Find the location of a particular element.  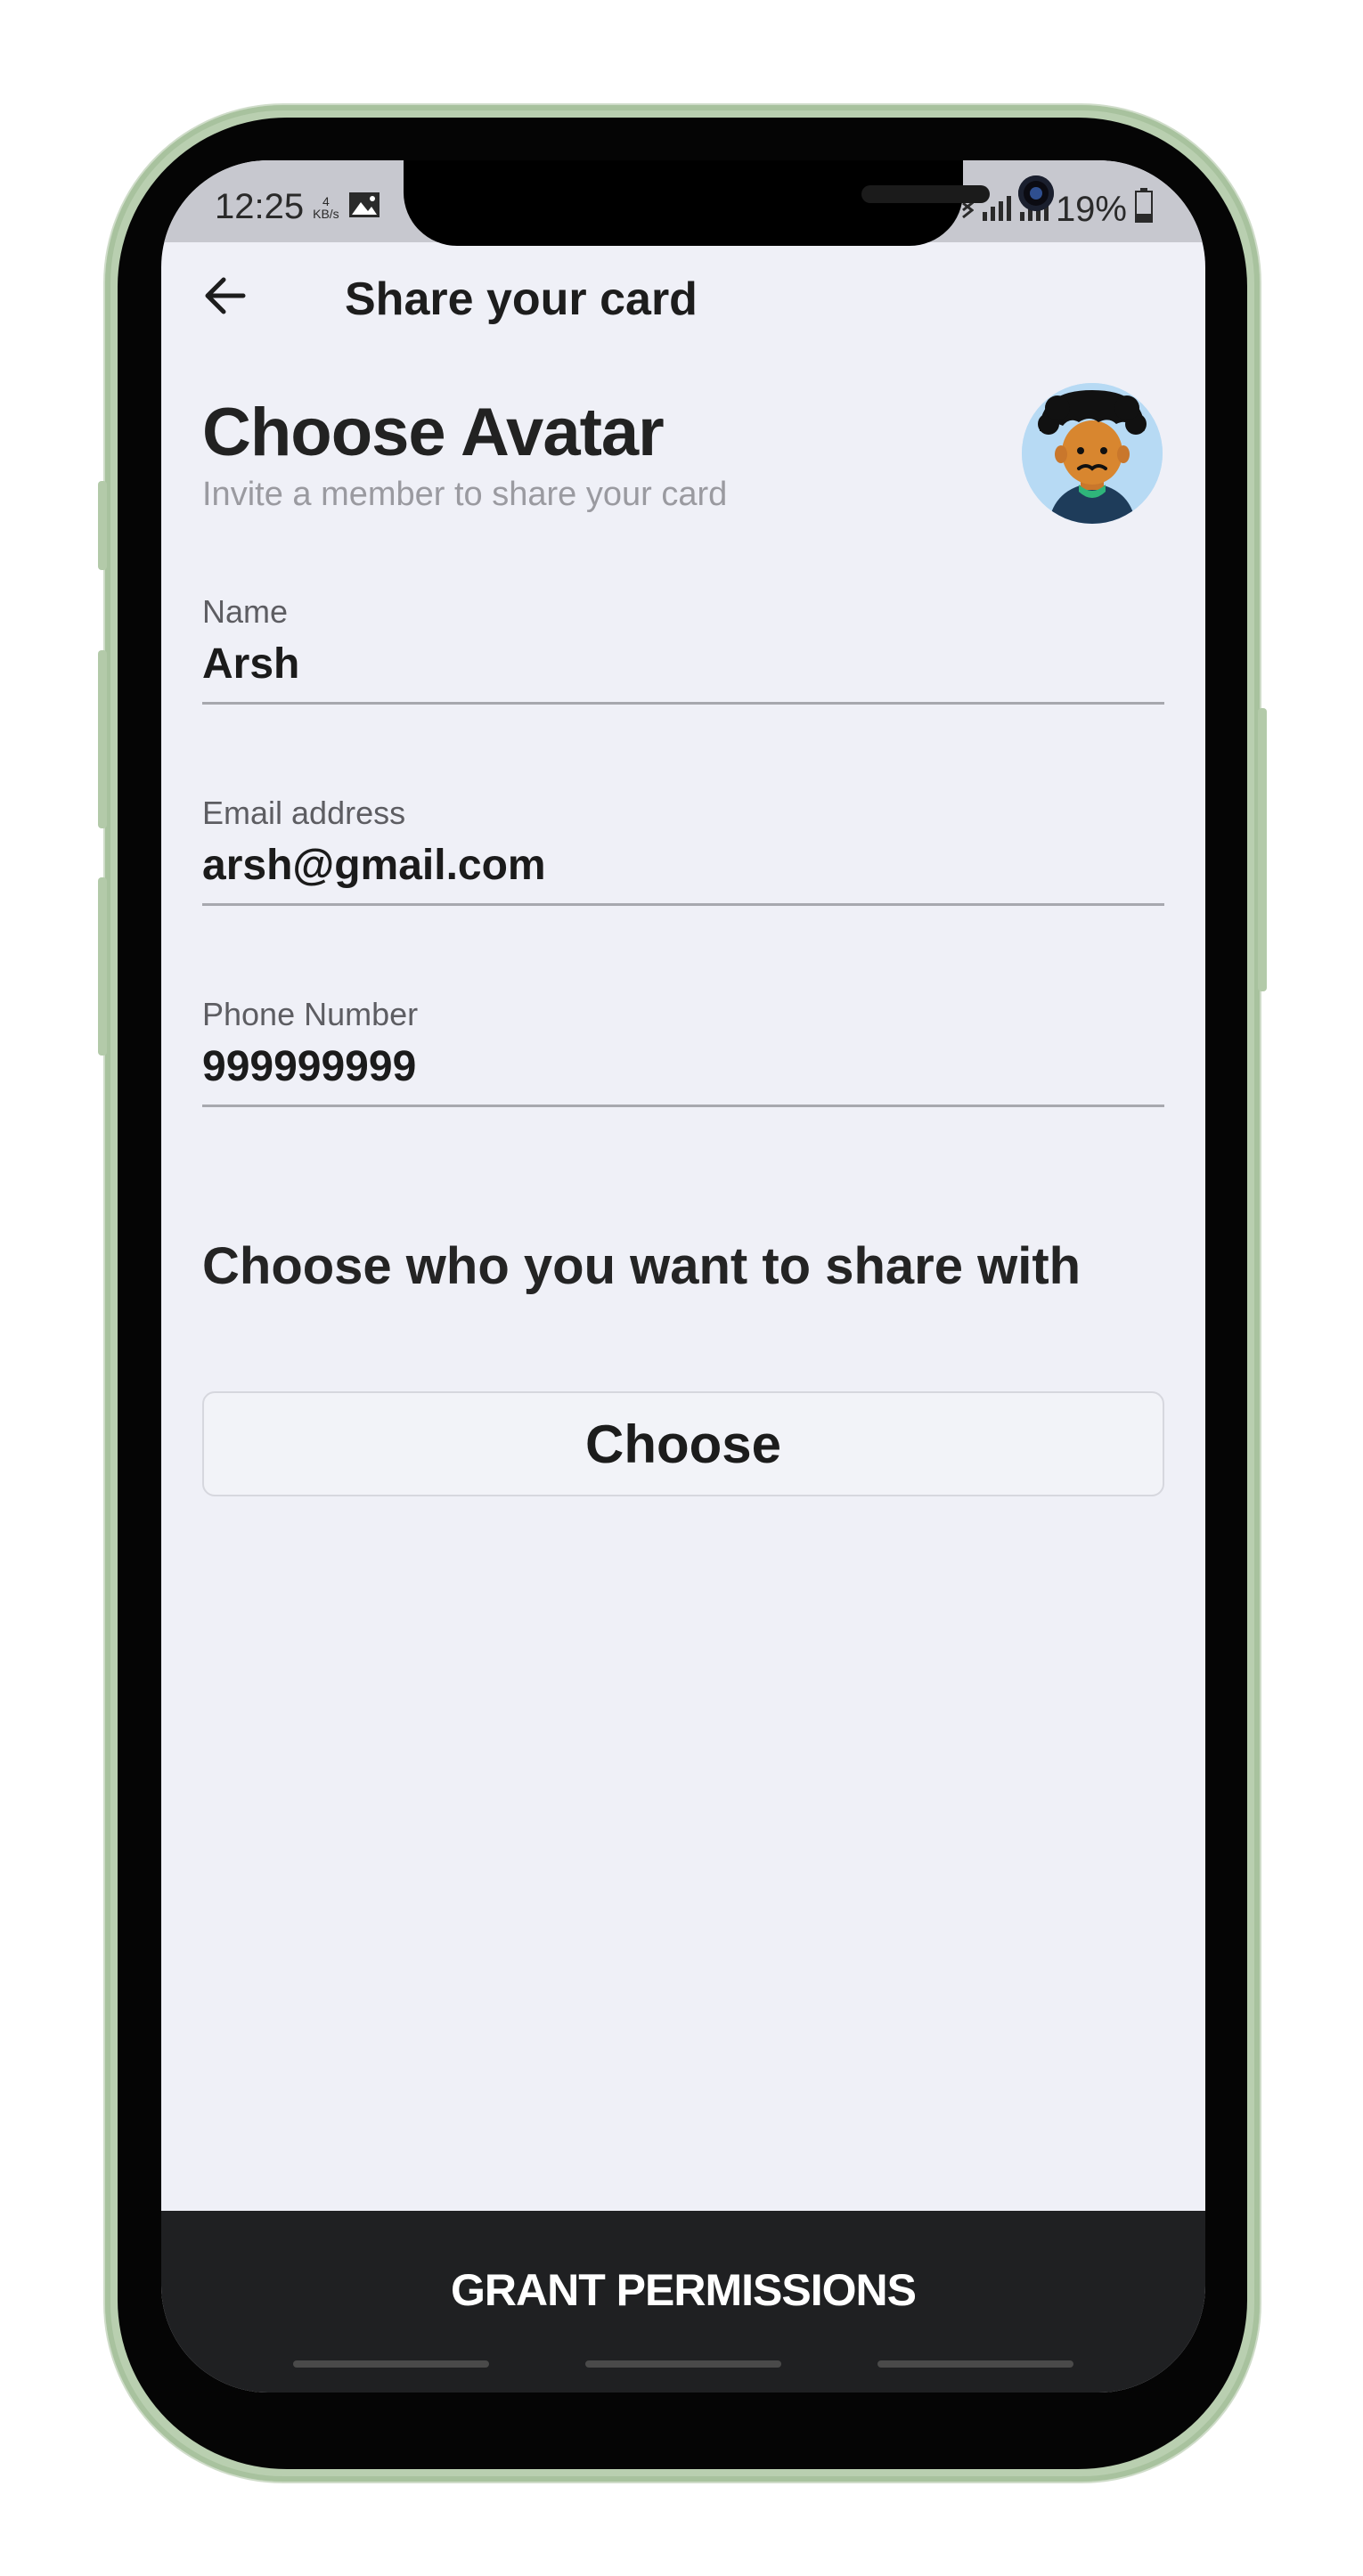

name-field: Name Arsh is located at coordinates (683, 649).